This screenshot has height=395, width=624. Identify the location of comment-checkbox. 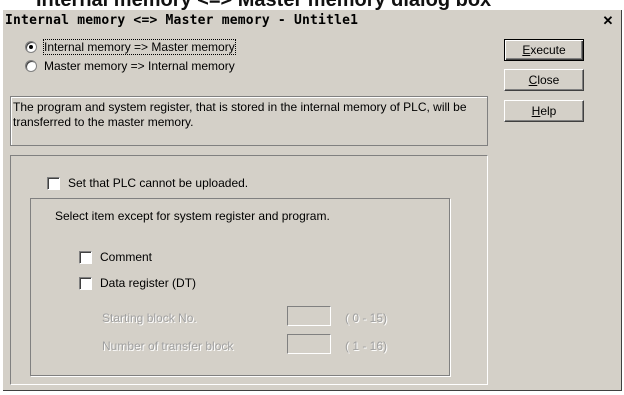
(85, 257).